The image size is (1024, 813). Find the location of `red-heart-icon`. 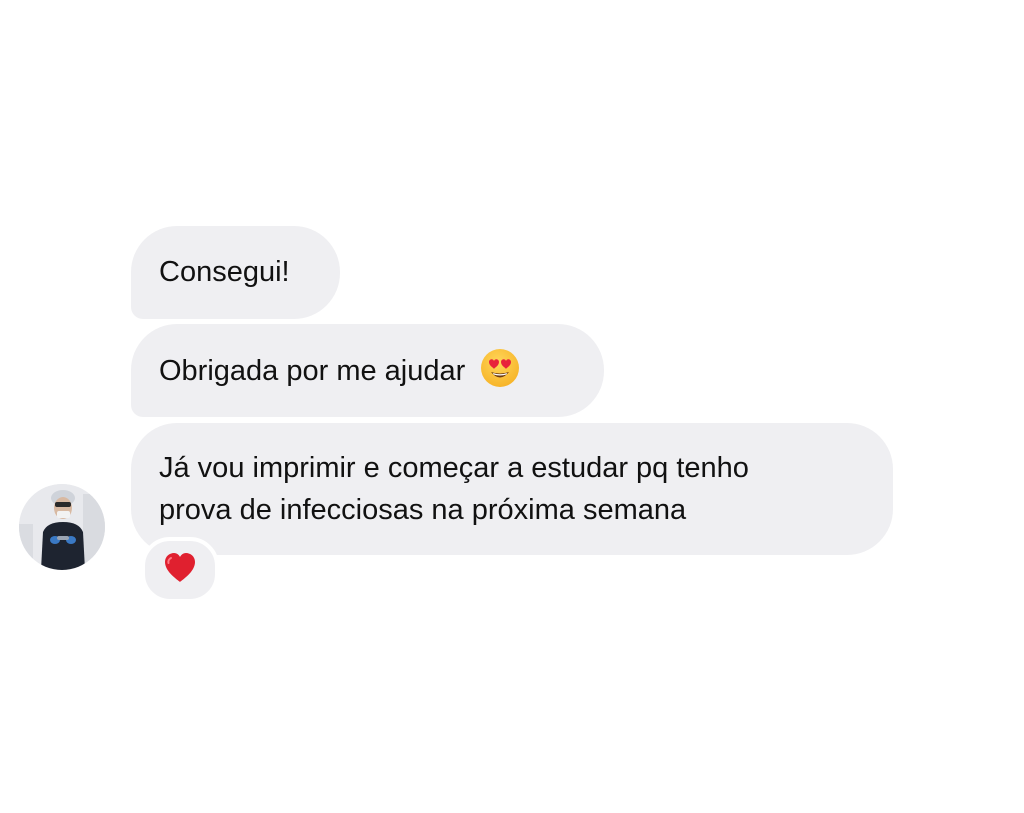

red-heart-icon is located at coordinates (180, 567).